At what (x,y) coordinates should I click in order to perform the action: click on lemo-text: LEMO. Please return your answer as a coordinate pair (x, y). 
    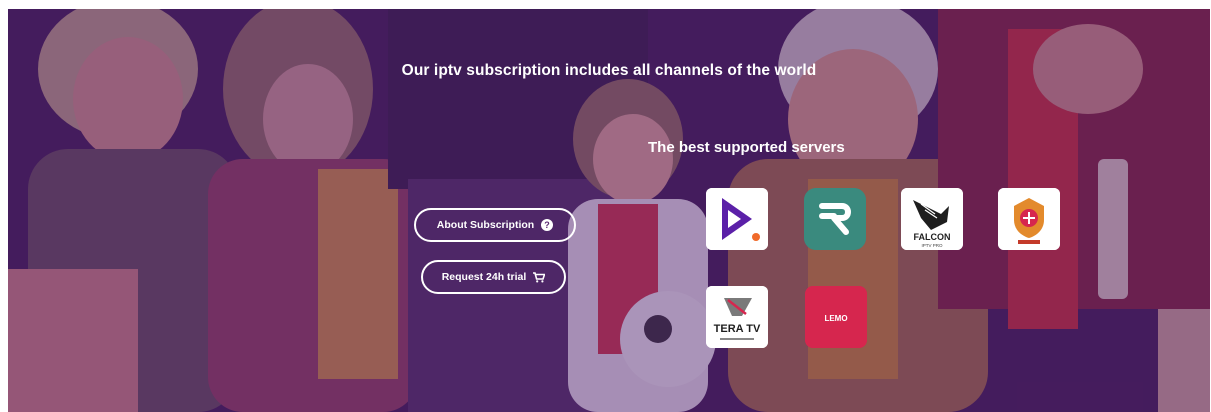
    Looking at the image, I should click on (835, 318).